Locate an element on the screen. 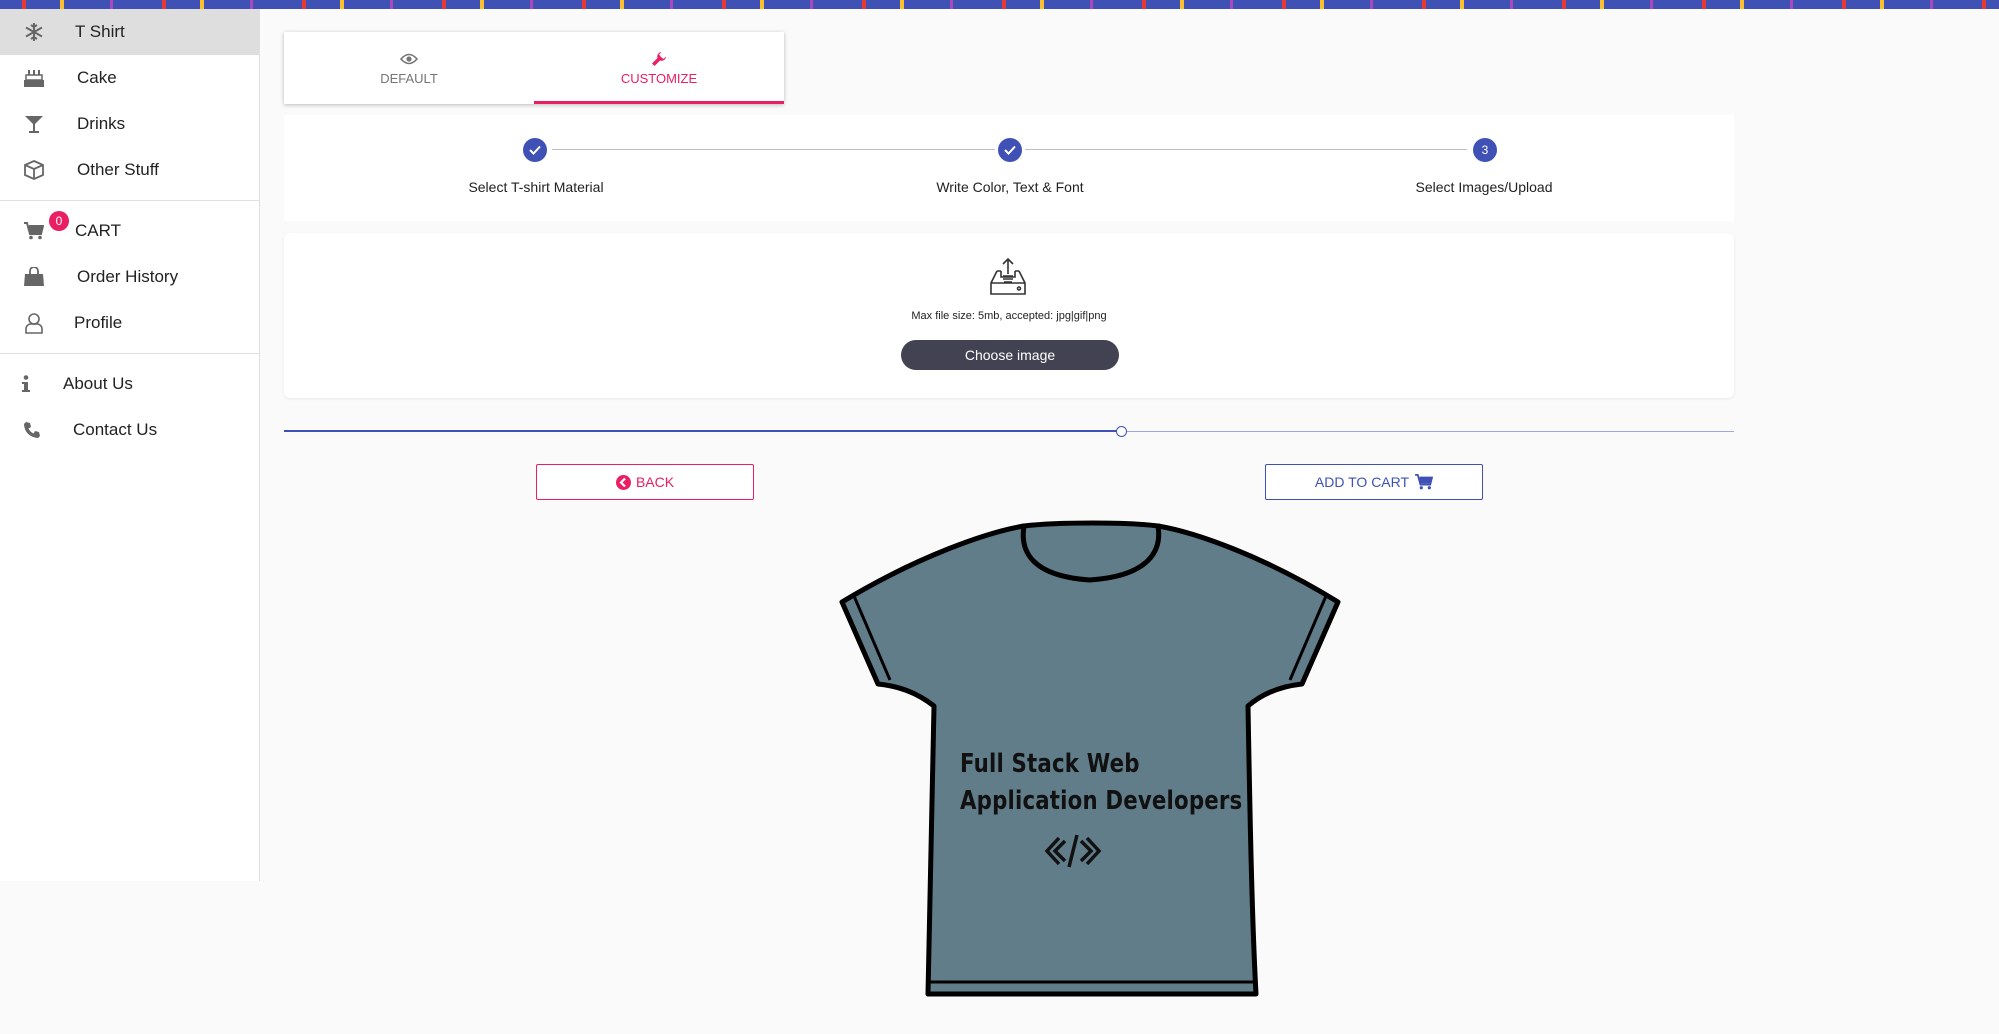 Image resolution: width=1999 pixels, height=1034 pixels. cart-count-badge: 0 is located at coordinates (59, 221).